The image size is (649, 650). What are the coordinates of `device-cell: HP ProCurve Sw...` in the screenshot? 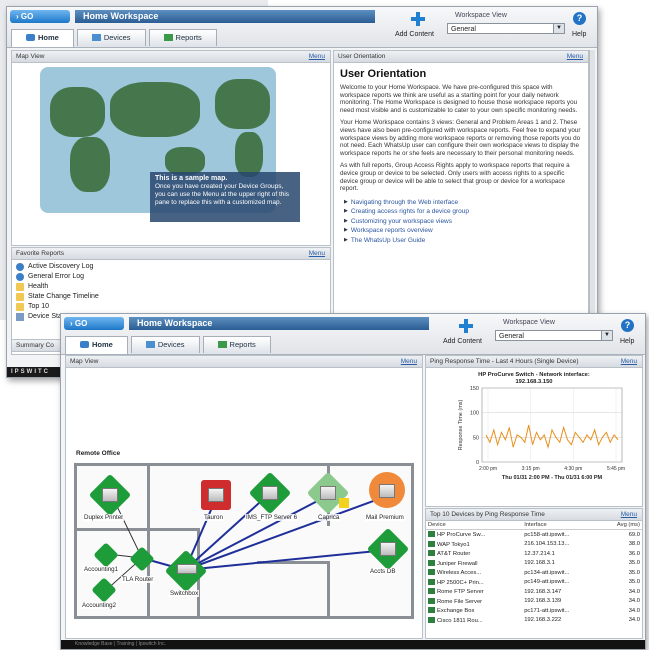 It's located at (474, 535).